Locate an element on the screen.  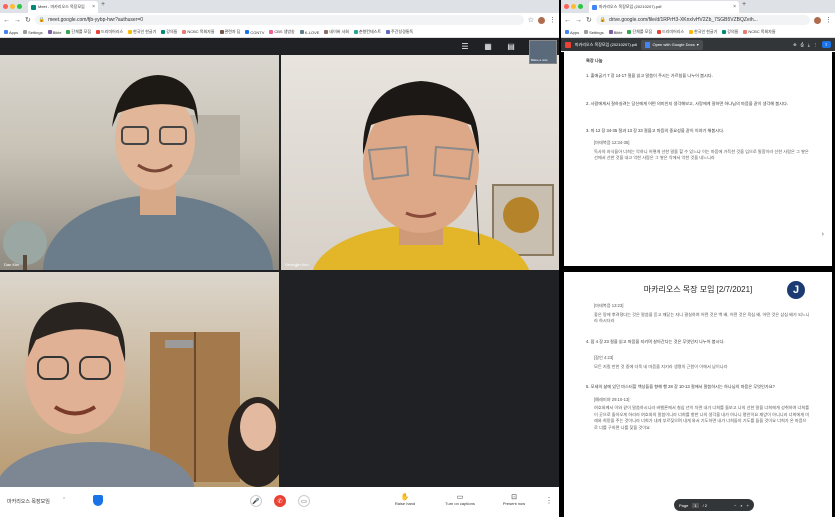
bookmark-item: 주간성경통독 is located at coordinates (399, 32).